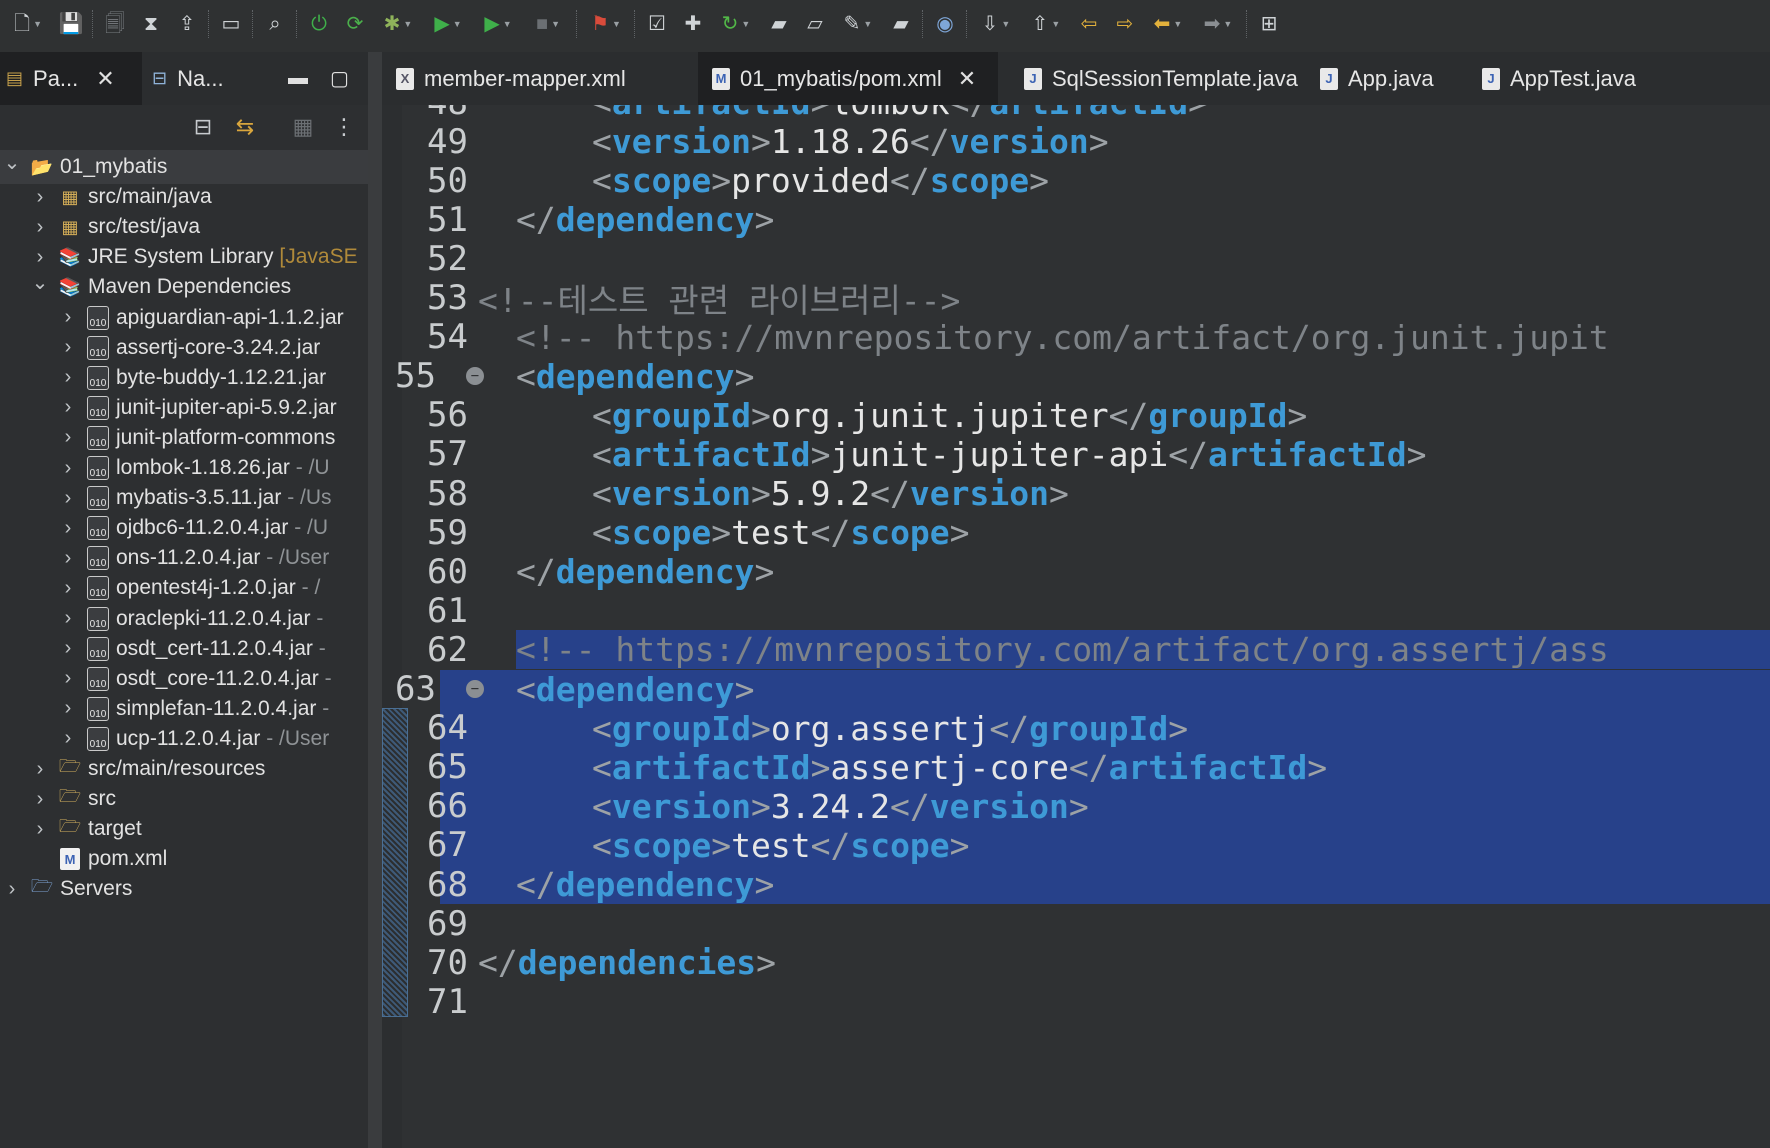  I want to click on open-icon: ▱, so click(815, 24).